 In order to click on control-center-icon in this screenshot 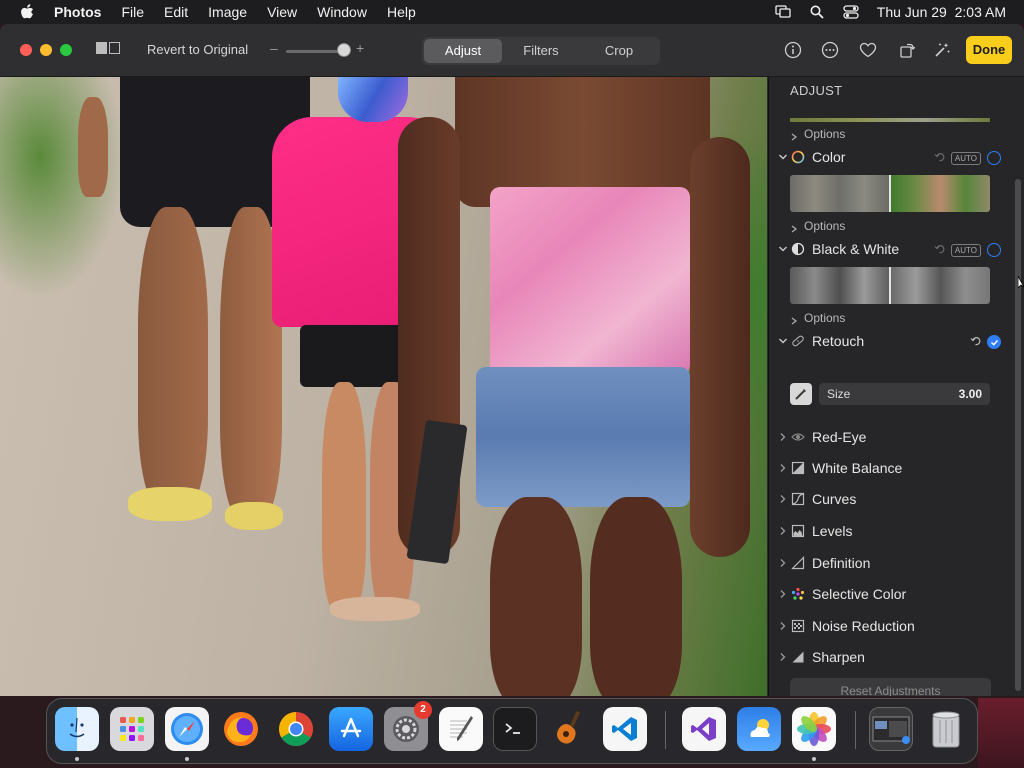, I will do `click(851, 12)`.